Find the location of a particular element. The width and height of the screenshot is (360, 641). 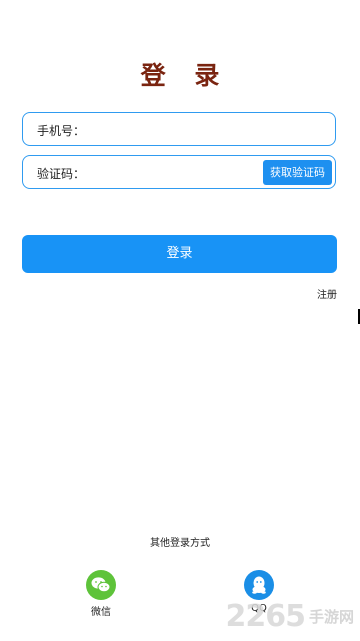

get-code-button: 获取验证码 is located at coordinates (297, 172).